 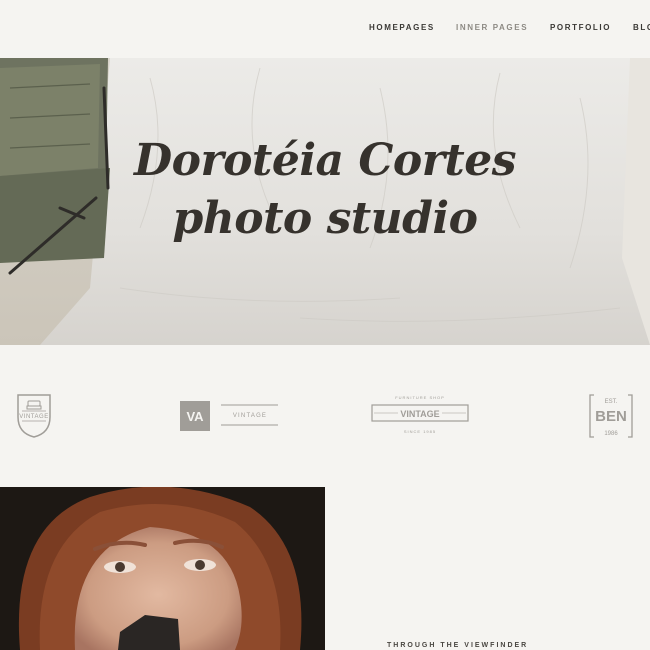 What do you see at coordinates (420, 431) in the screenshot?
I see `furniture-bottom-text: SINCE 1985` at bounding box center [420, 431].